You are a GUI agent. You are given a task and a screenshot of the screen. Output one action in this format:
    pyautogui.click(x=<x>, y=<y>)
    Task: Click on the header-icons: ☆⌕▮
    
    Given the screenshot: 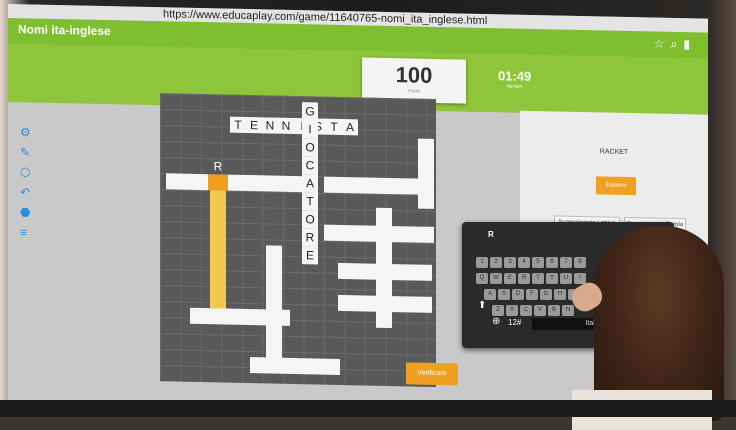 What is the action you would take?
    pyautogui.click(x=675, y=45)
    